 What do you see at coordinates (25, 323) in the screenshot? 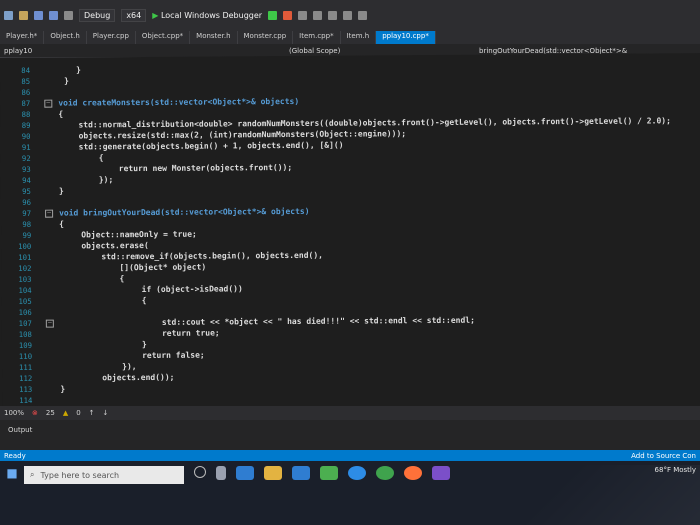
I see `line-number: 107` at bounding box center [25, 323].